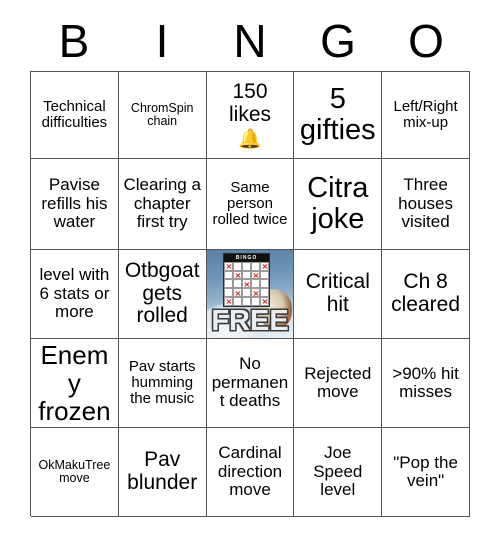  I want to click on bingo-cell: "Pop the vein", so click(426, 472).